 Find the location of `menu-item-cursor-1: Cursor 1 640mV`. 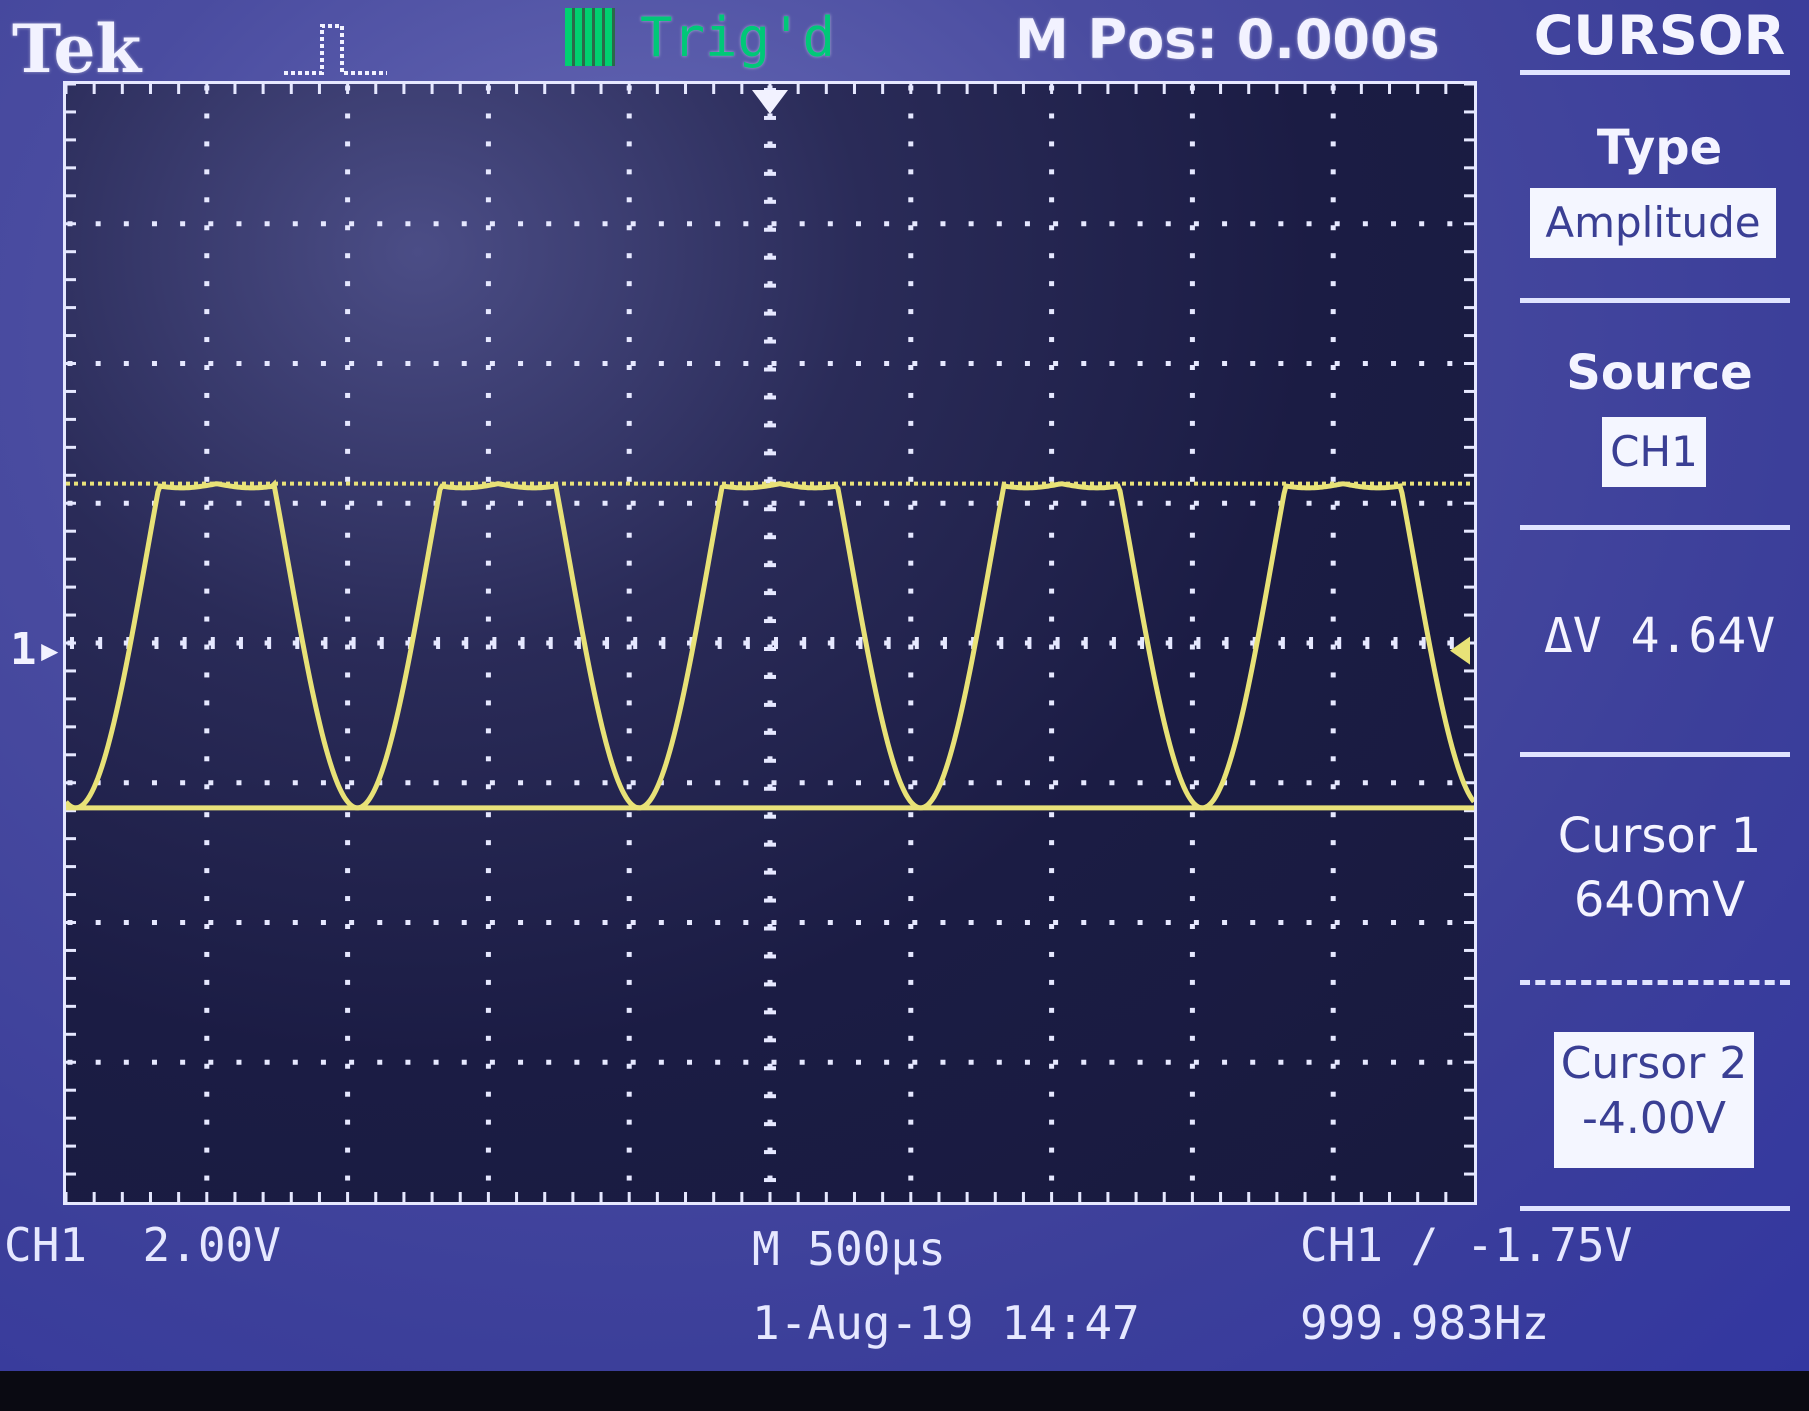

menu-item-cursor-1: Cursor 1 640mV is located at coordinates (1659, 865).